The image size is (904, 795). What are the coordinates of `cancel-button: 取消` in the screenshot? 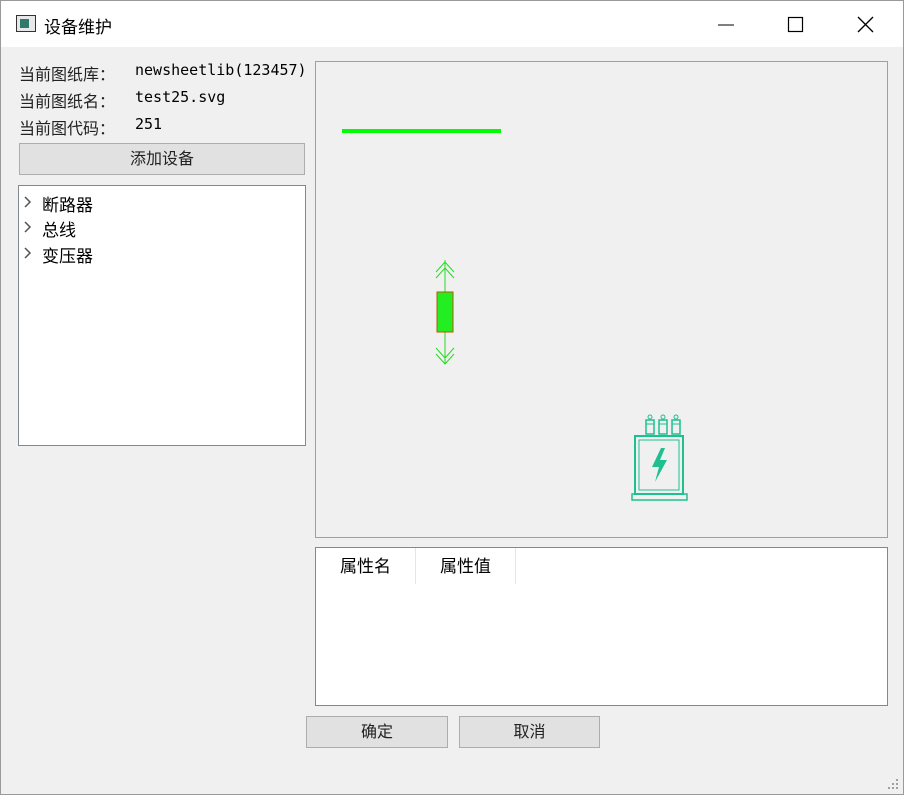 It's located at (529, 732).